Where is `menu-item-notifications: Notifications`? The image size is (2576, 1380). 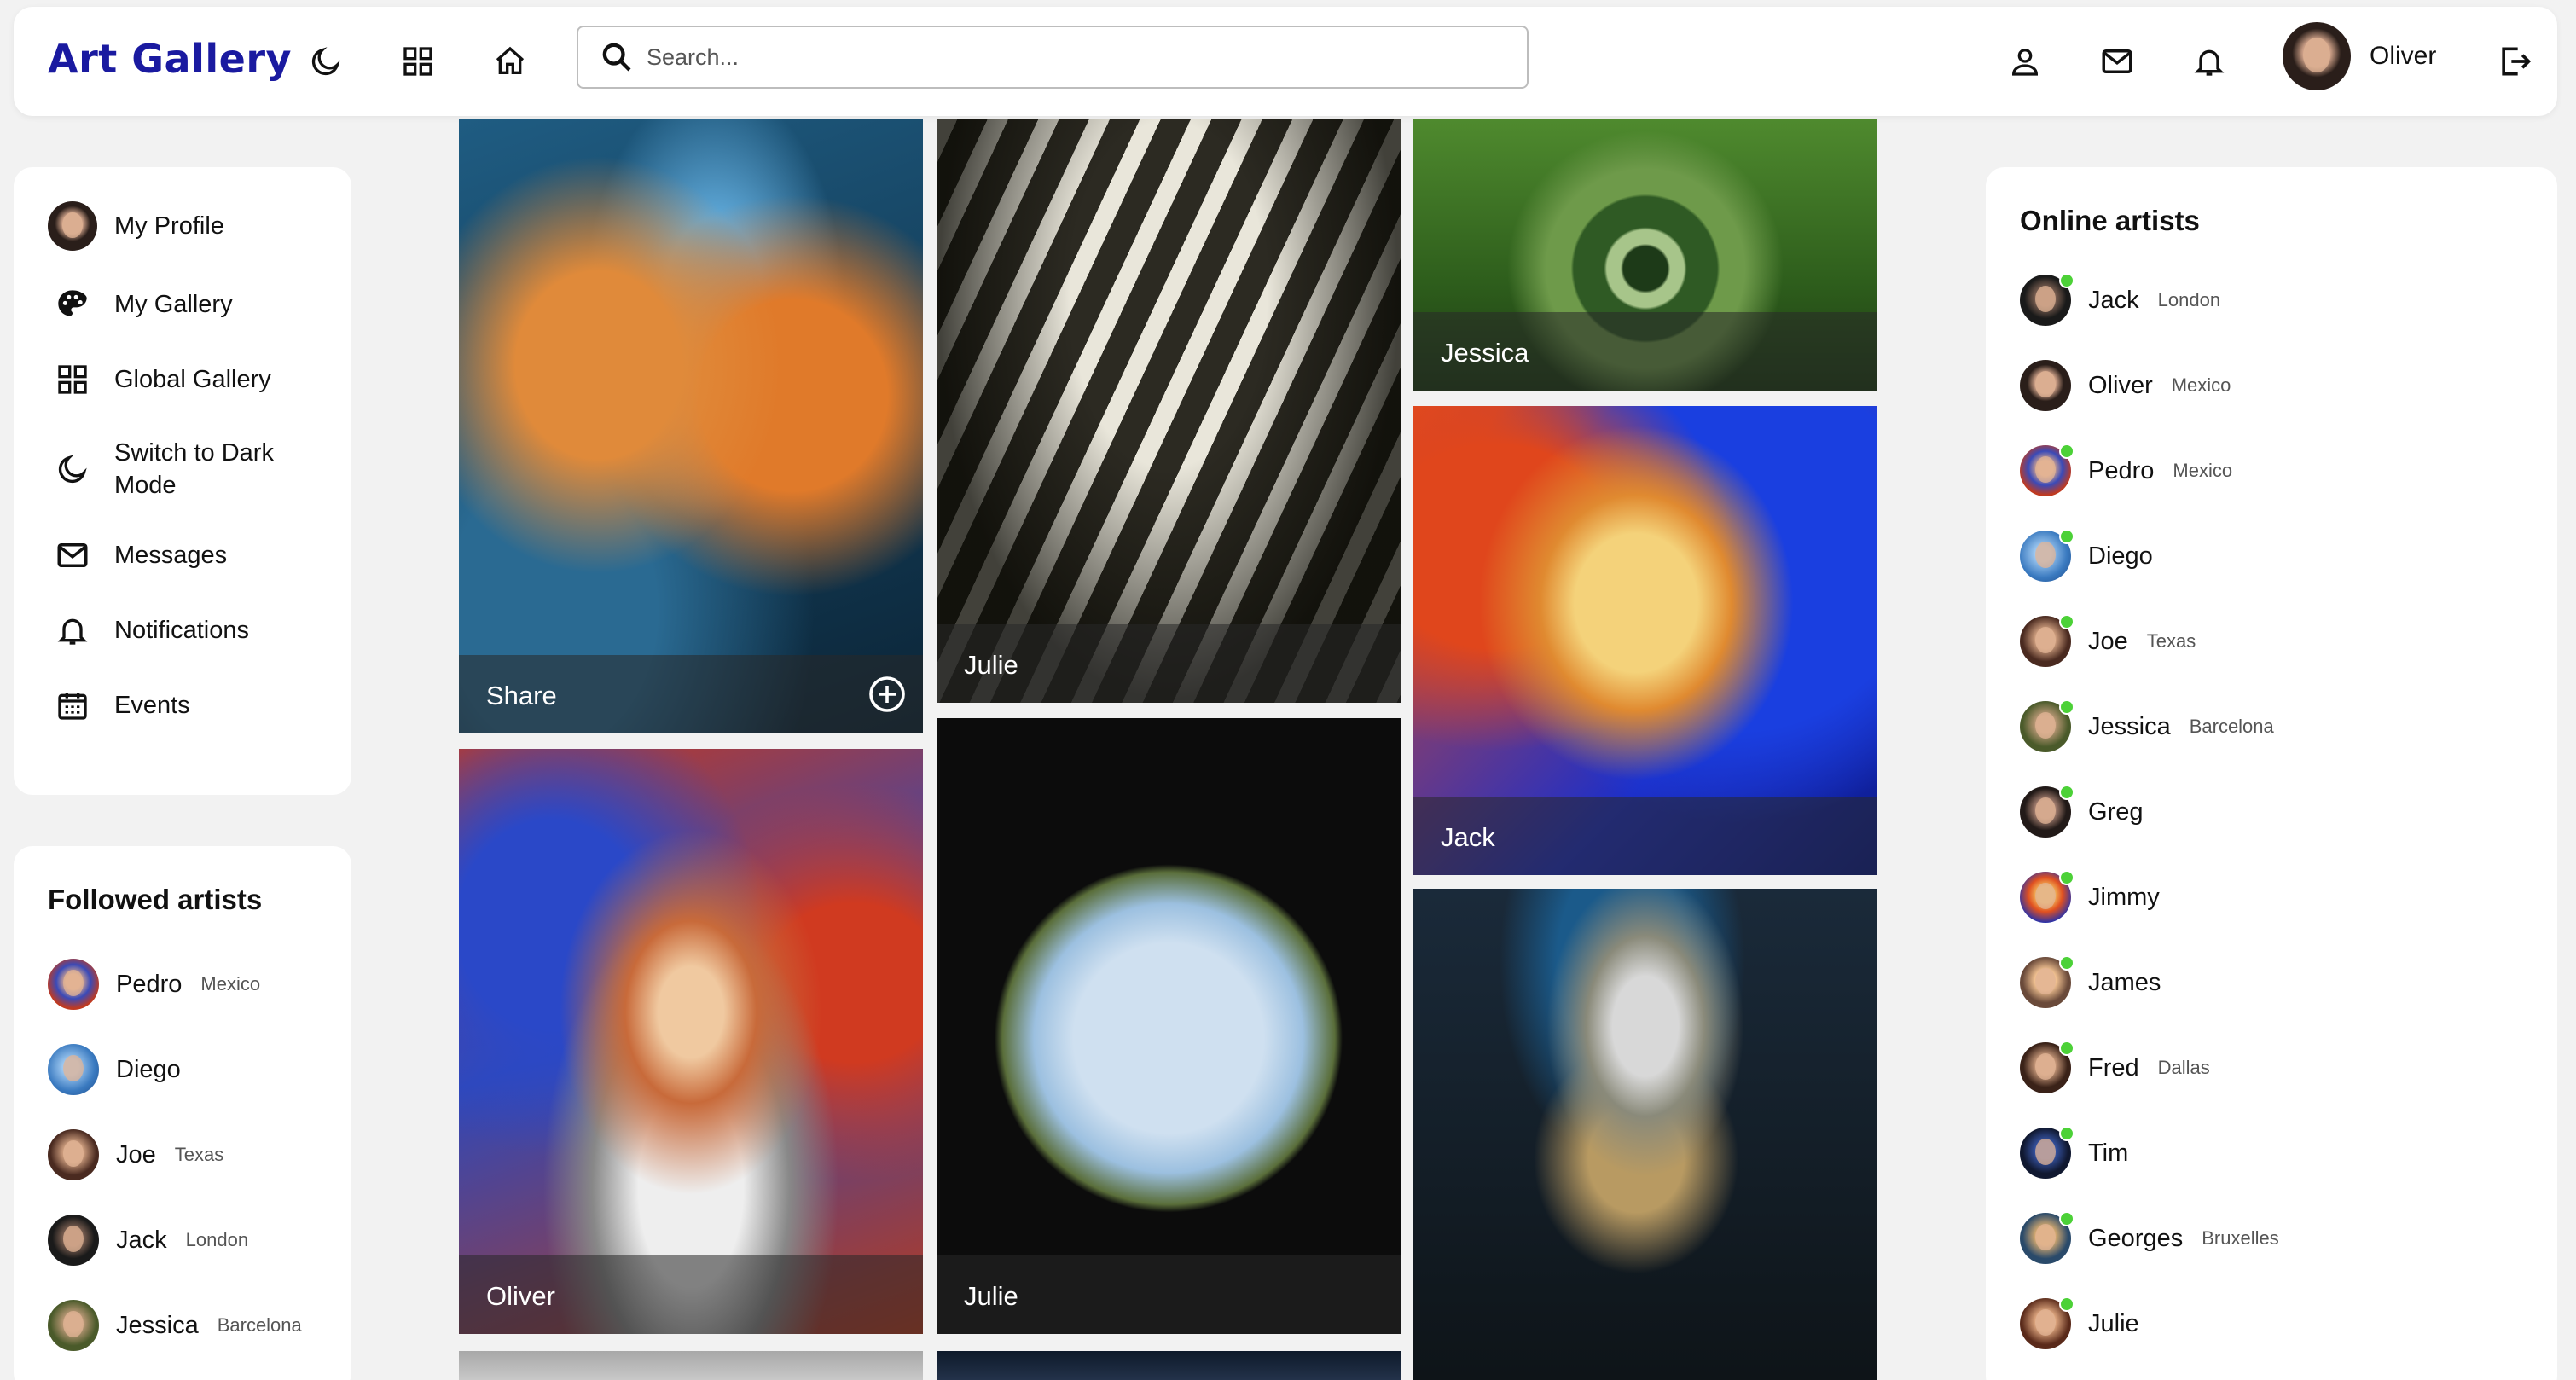 menu-item-notifications: Notifications is located at coordinates (148, 630).